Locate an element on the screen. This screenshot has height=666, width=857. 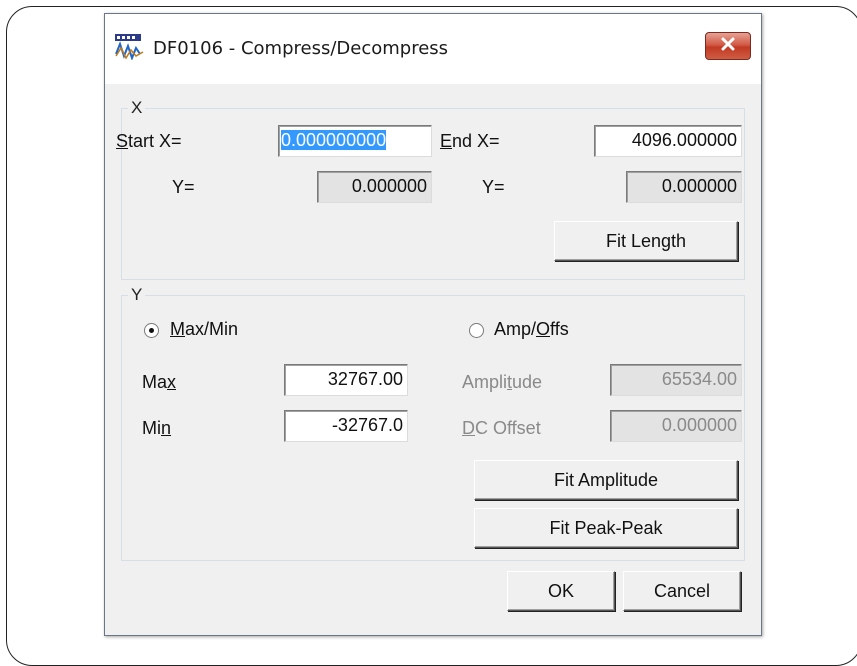
end-x-input: 4096.000000 is located at coordinates (668, 141).